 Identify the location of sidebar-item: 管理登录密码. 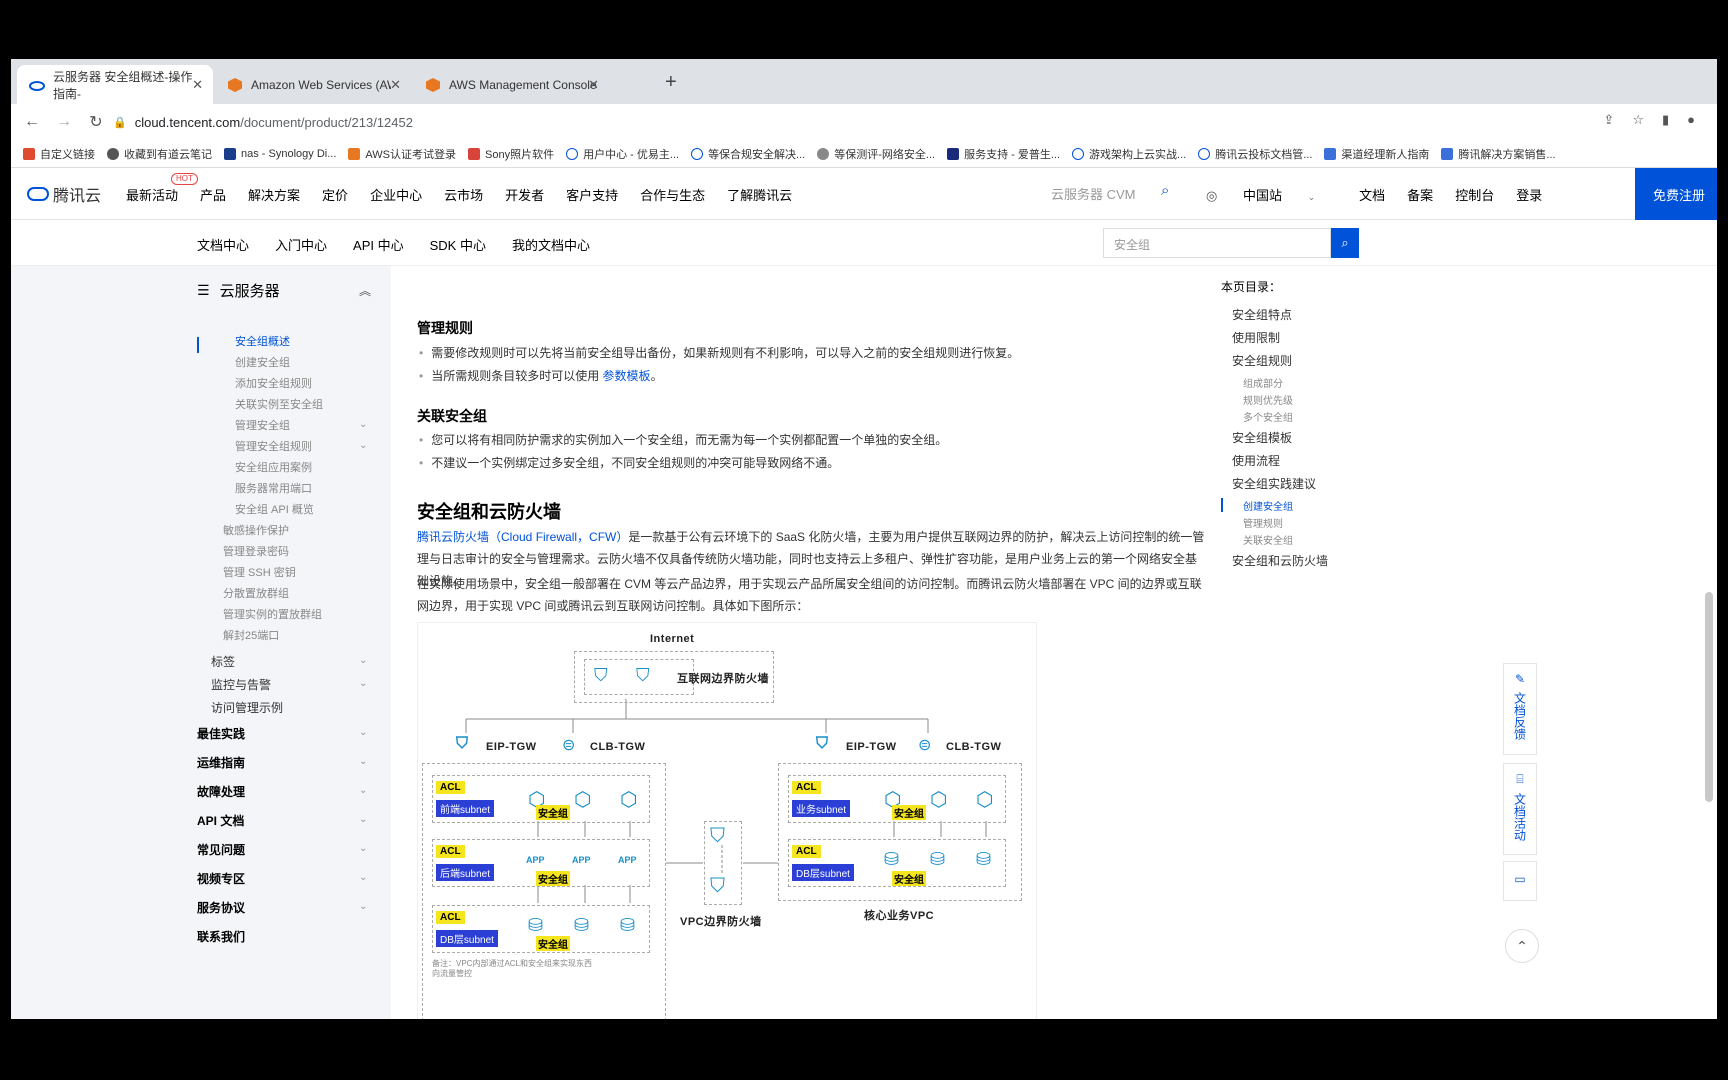
(256, 551).